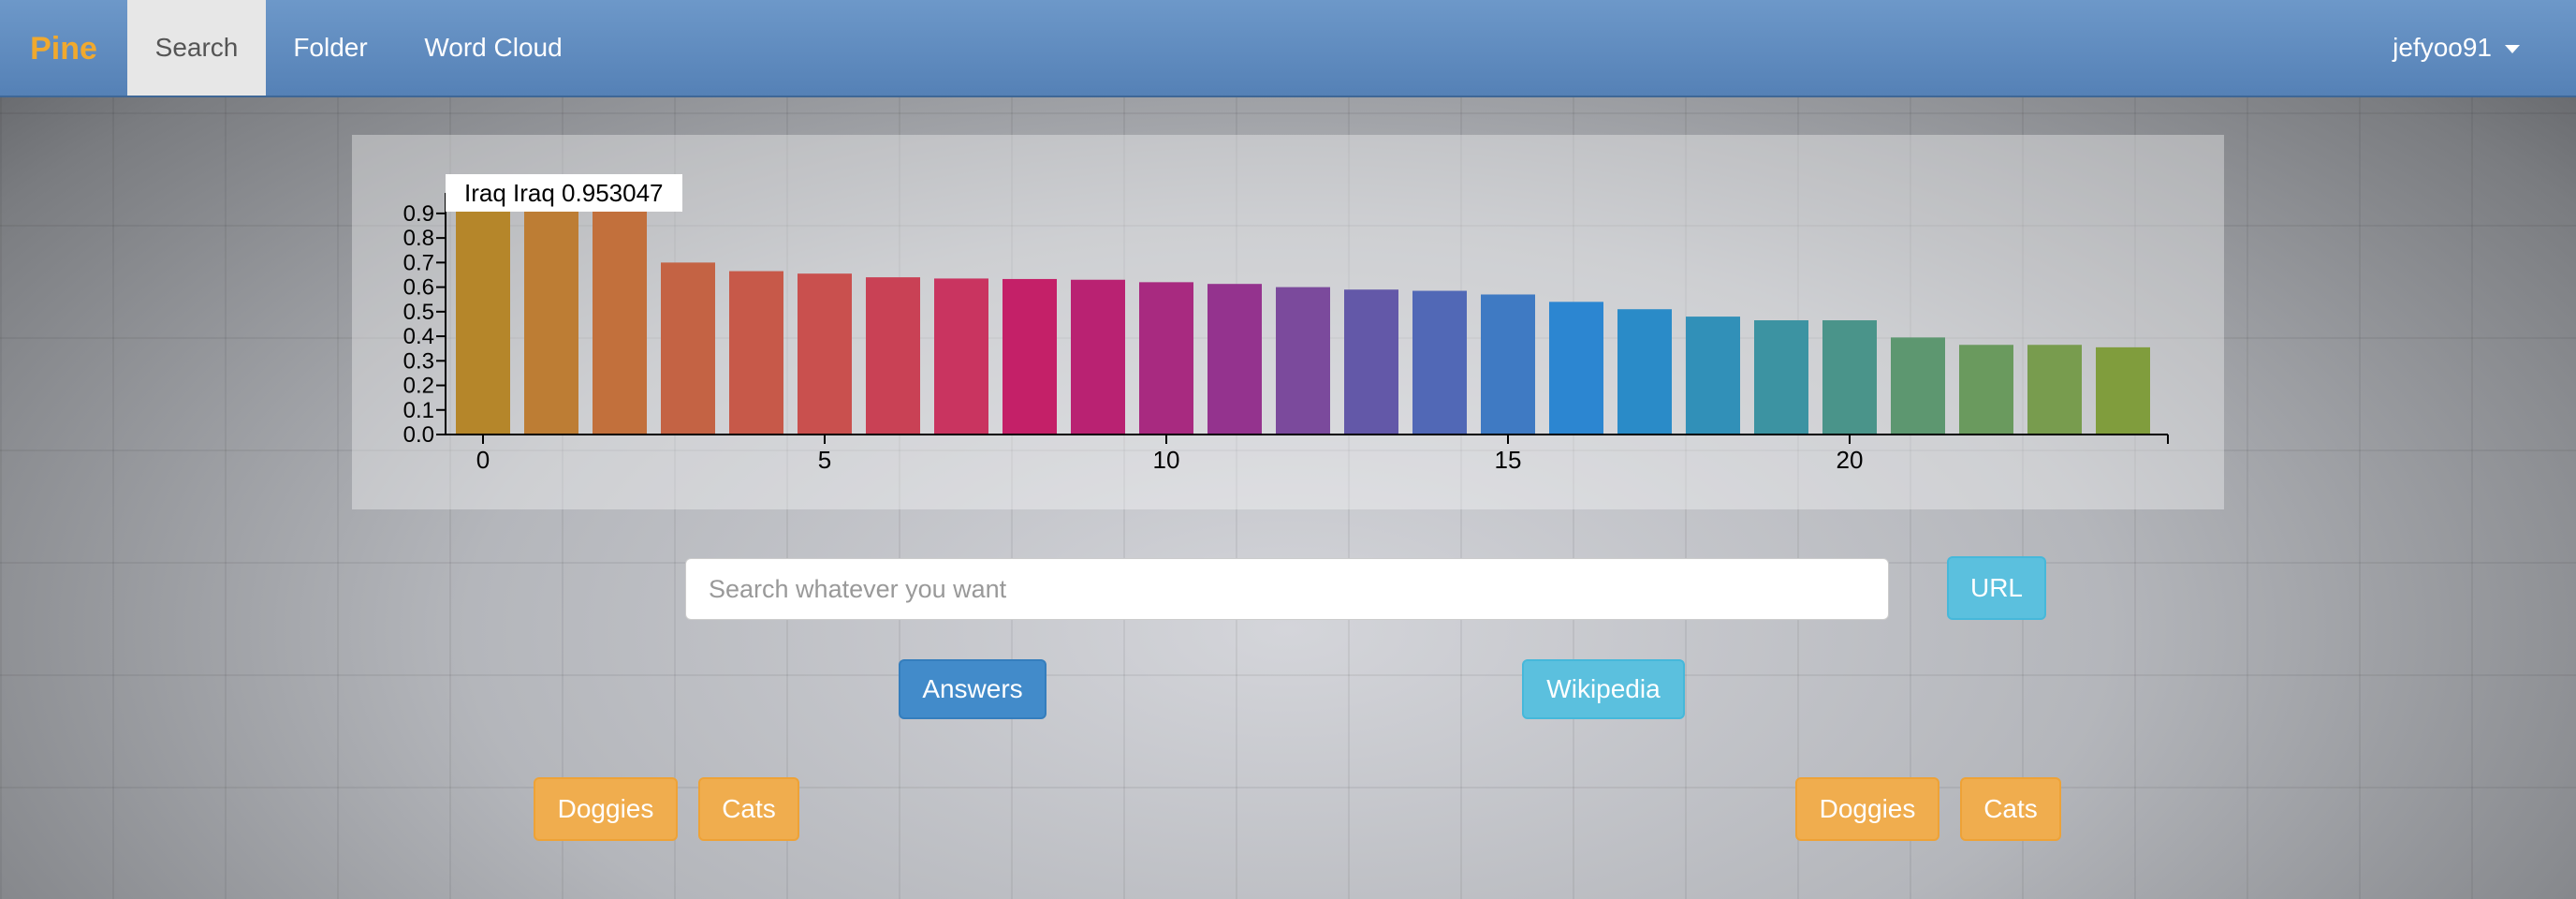 The image size is (2576, 899). What do you see at coordinates (2010, 809) in the screenshot?
I see `right-tag-cats: Cats` at bounding box center [2010, 809].